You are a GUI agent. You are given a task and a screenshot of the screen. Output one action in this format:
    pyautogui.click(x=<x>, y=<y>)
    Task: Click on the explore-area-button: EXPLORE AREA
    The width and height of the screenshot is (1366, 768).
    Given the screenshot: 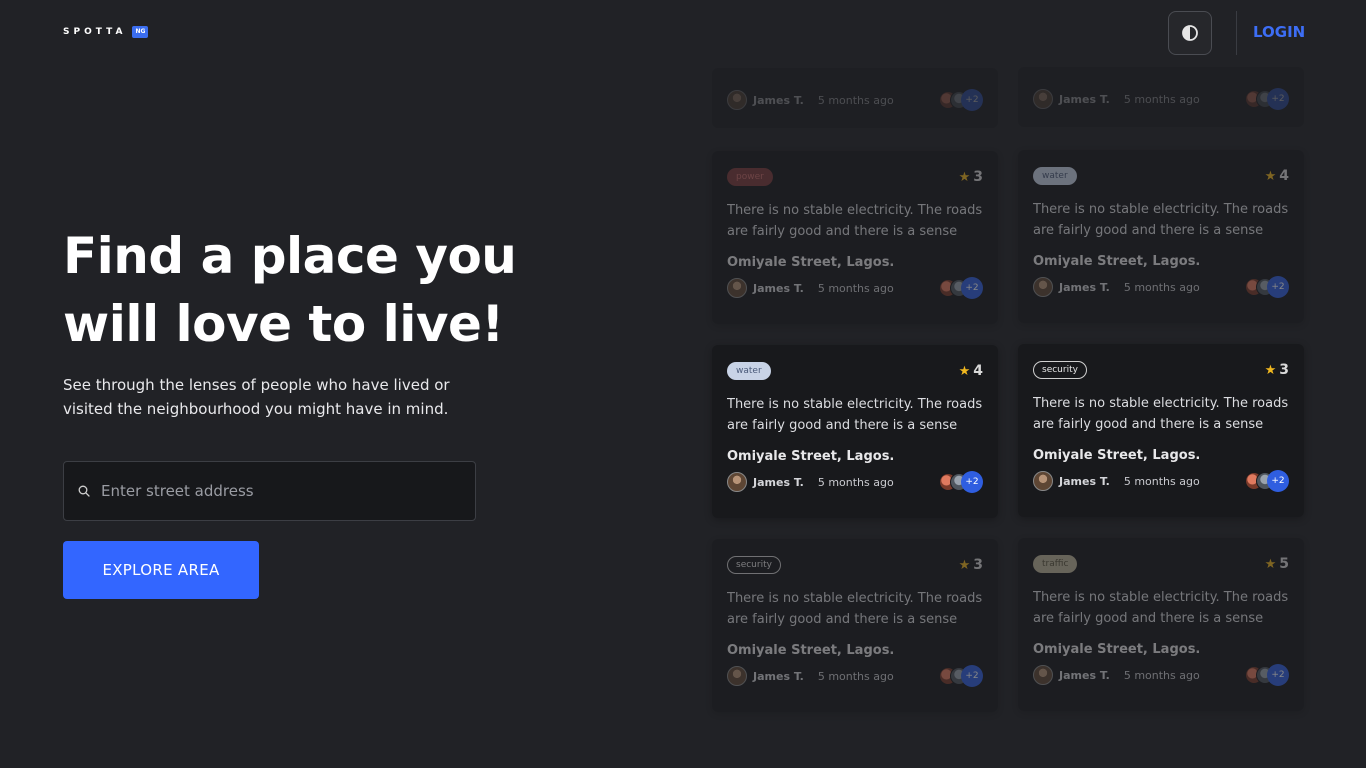 What is the action you would take?
    pyautogui.click(x=161, y=570)
    